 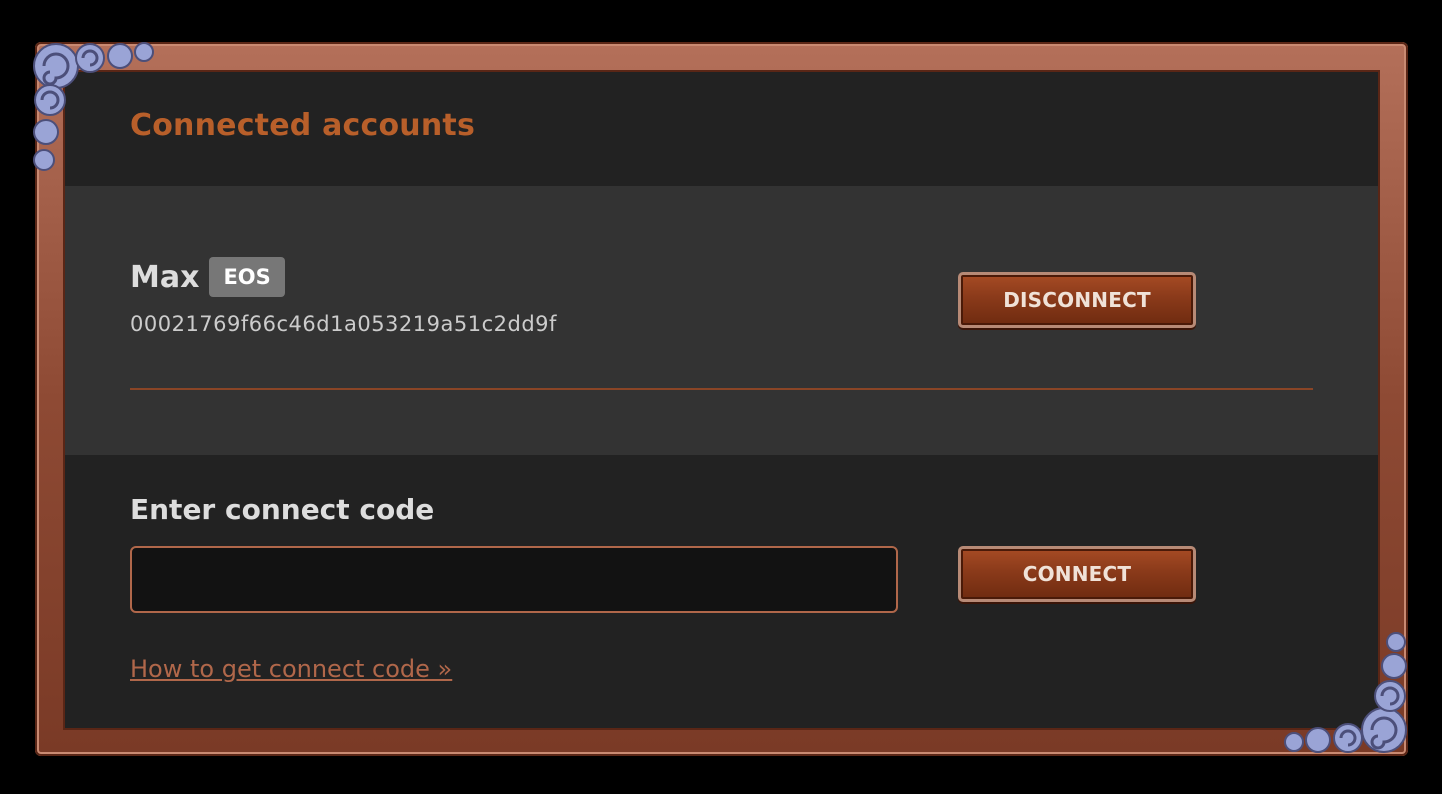 What do you see at coordinates (282, 509) in the screenshot?
I see `connect-code-label: Enter connect code` at bounding box center [282, 509].